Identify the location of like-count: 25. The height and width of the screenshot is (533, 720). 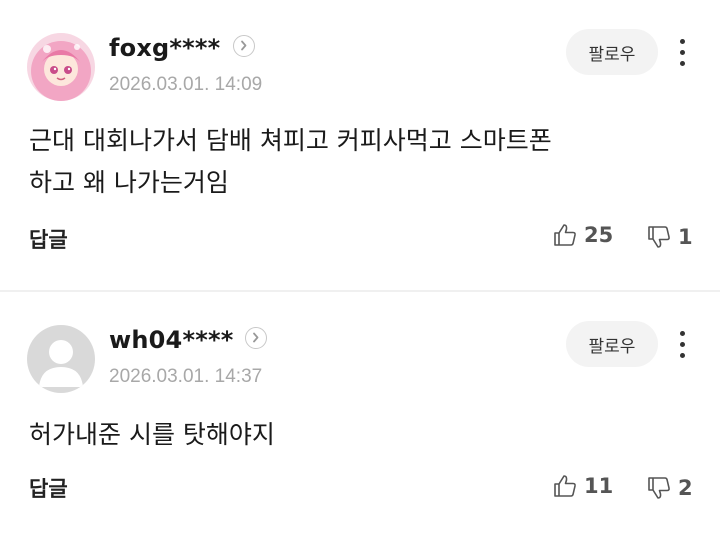
(599, 235).